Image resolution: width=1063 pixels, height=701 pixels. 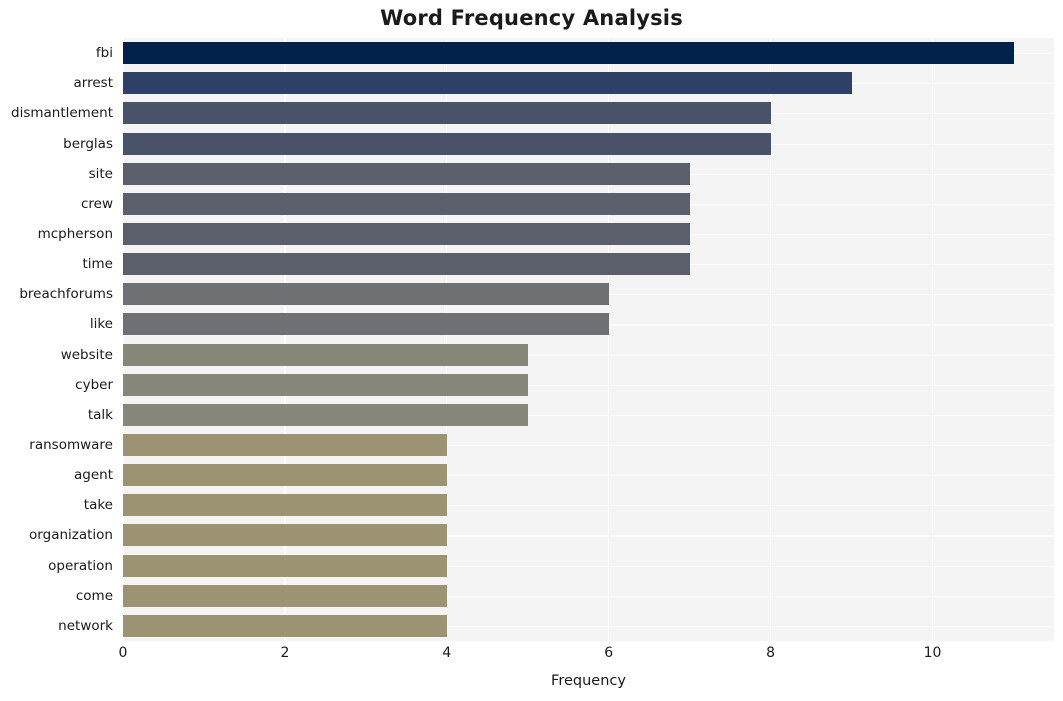 What do you see at coordinates (101, 324) in the screenshot?
I see `y-tick-label: like` at bounding box center [101, 324].